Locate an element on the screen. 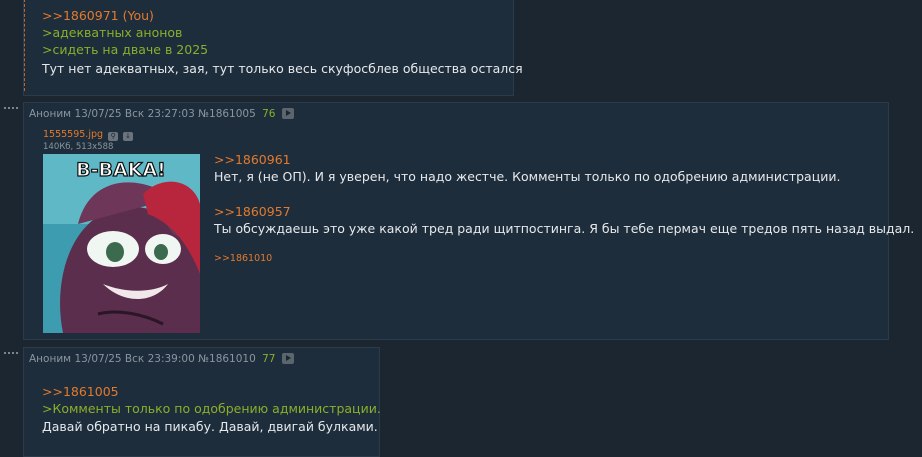 The width and height of the screenshot is (922, 457). post-count: 76 is located at coordinates (269, 114).